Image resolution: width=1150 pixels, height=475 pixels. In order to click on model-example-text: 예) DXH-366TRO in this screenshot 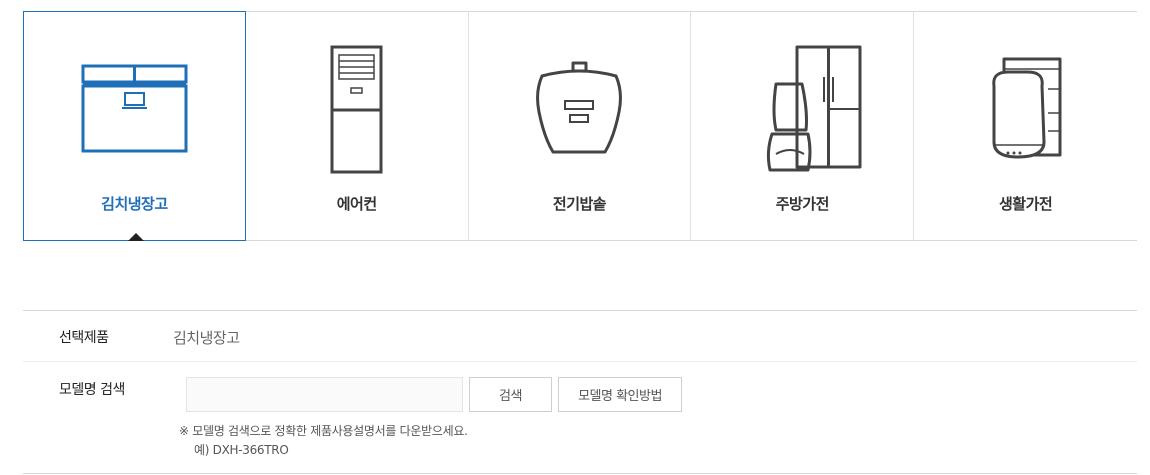, I will do `click(241, 450)`.